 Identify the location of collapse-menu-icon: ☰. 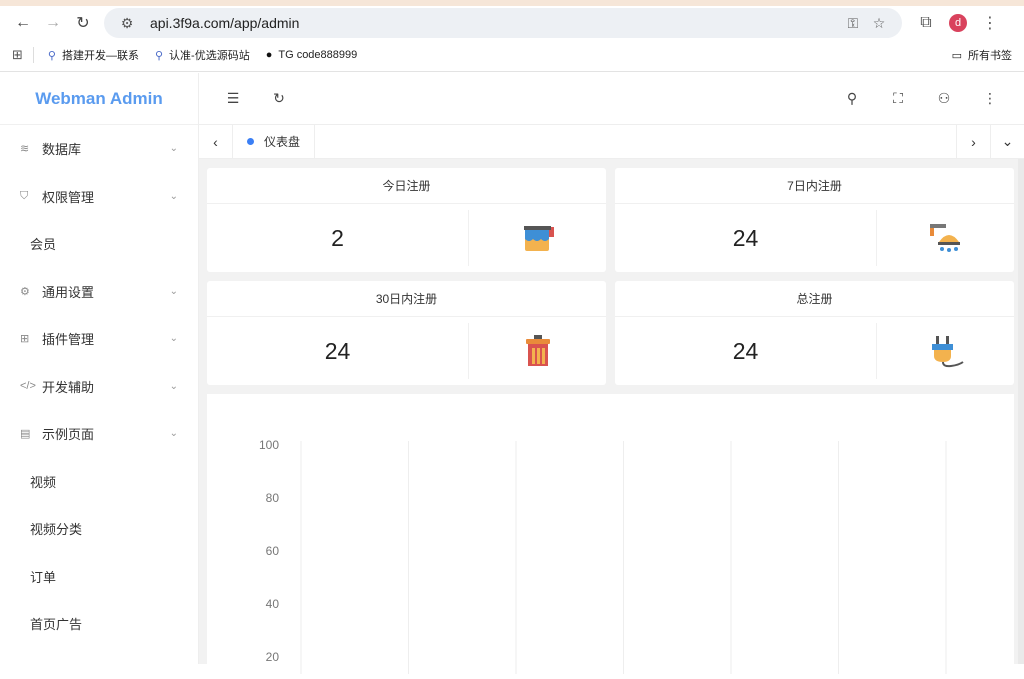
(233, 99).